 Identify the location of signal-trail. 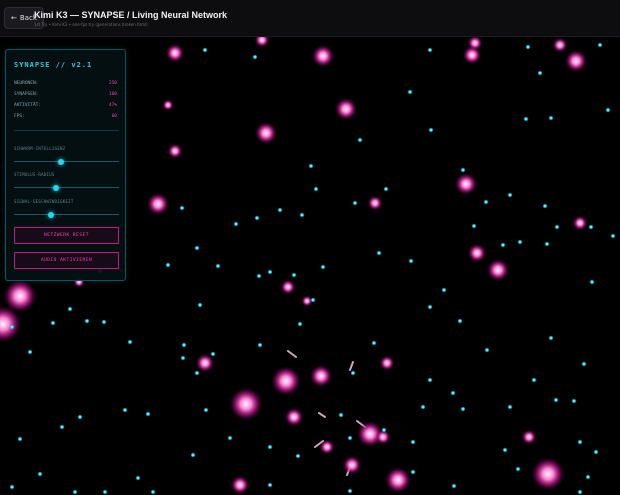
(322, 415).